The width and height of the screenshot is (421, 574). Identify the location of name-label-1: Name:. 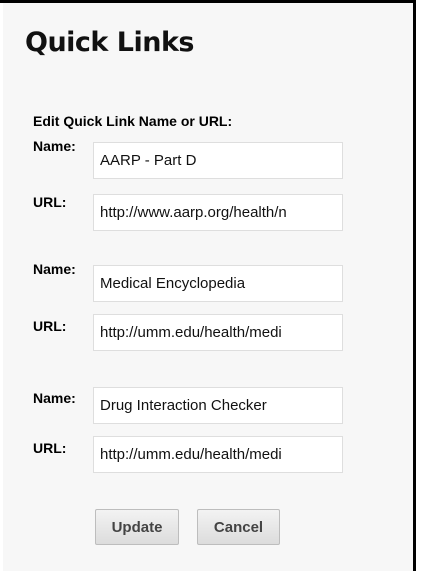
(54, 146).